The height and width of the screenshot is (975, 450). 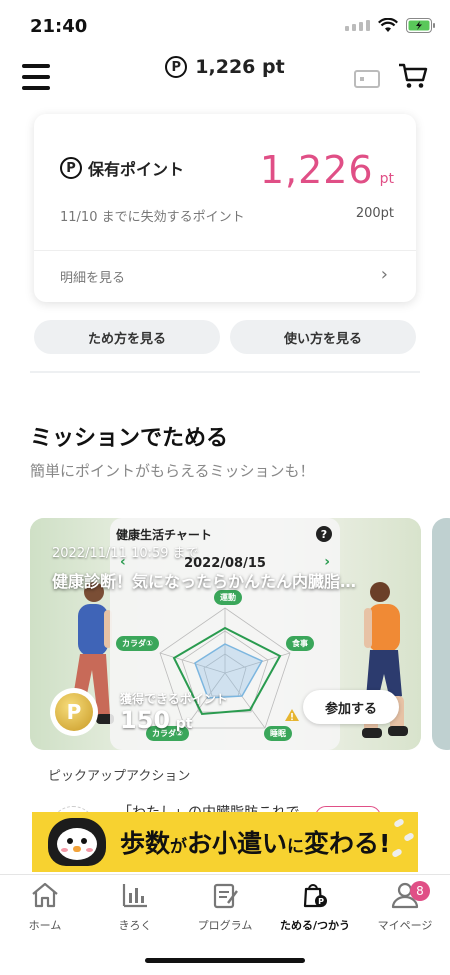 I want to click on section-title: ミッションでためる, so click(x=129, y=438).